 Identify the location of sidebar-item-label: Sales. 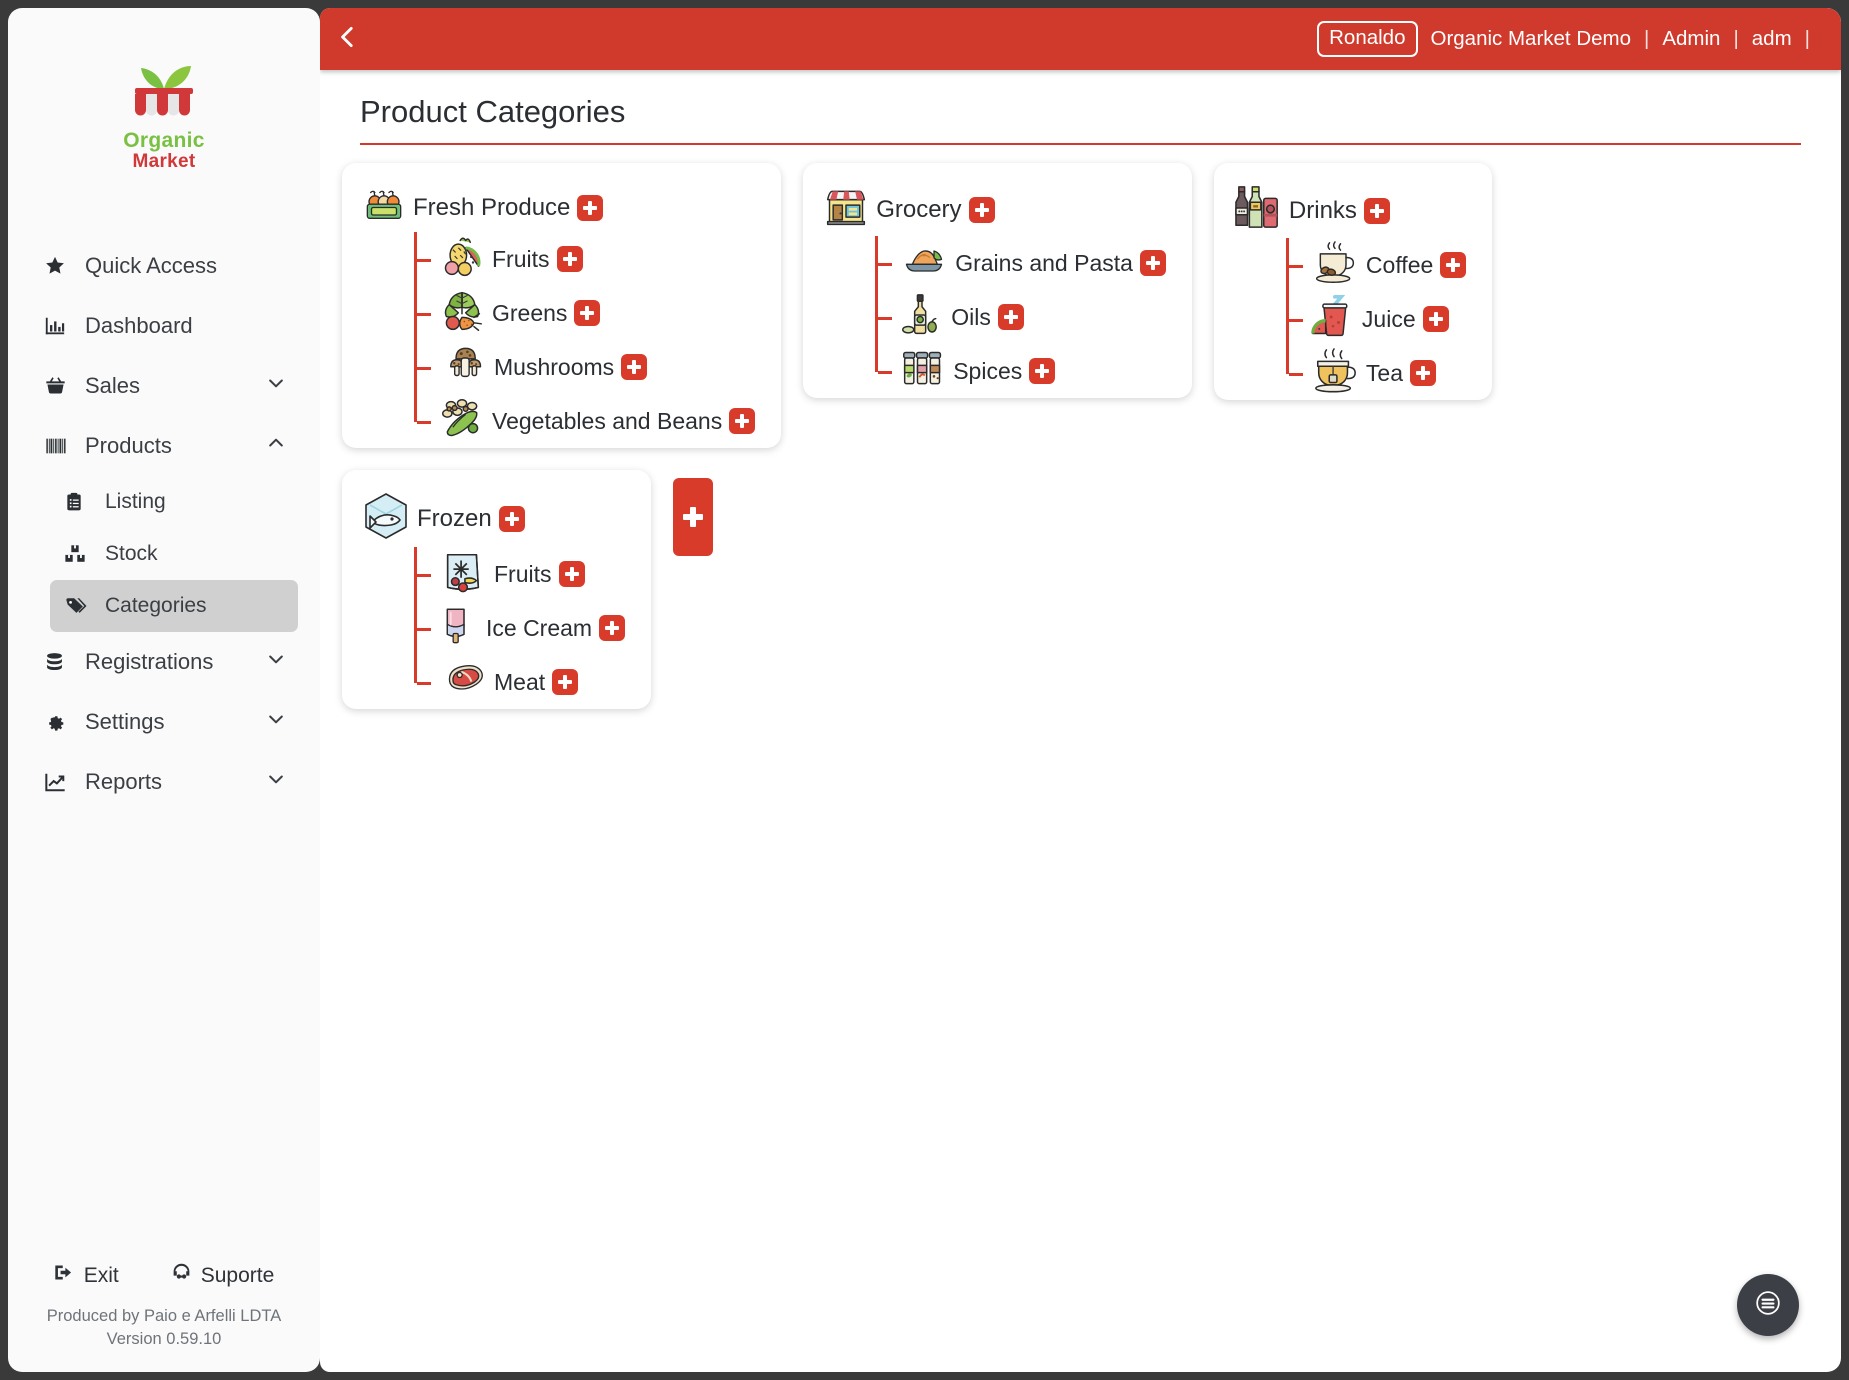
(113, 385).